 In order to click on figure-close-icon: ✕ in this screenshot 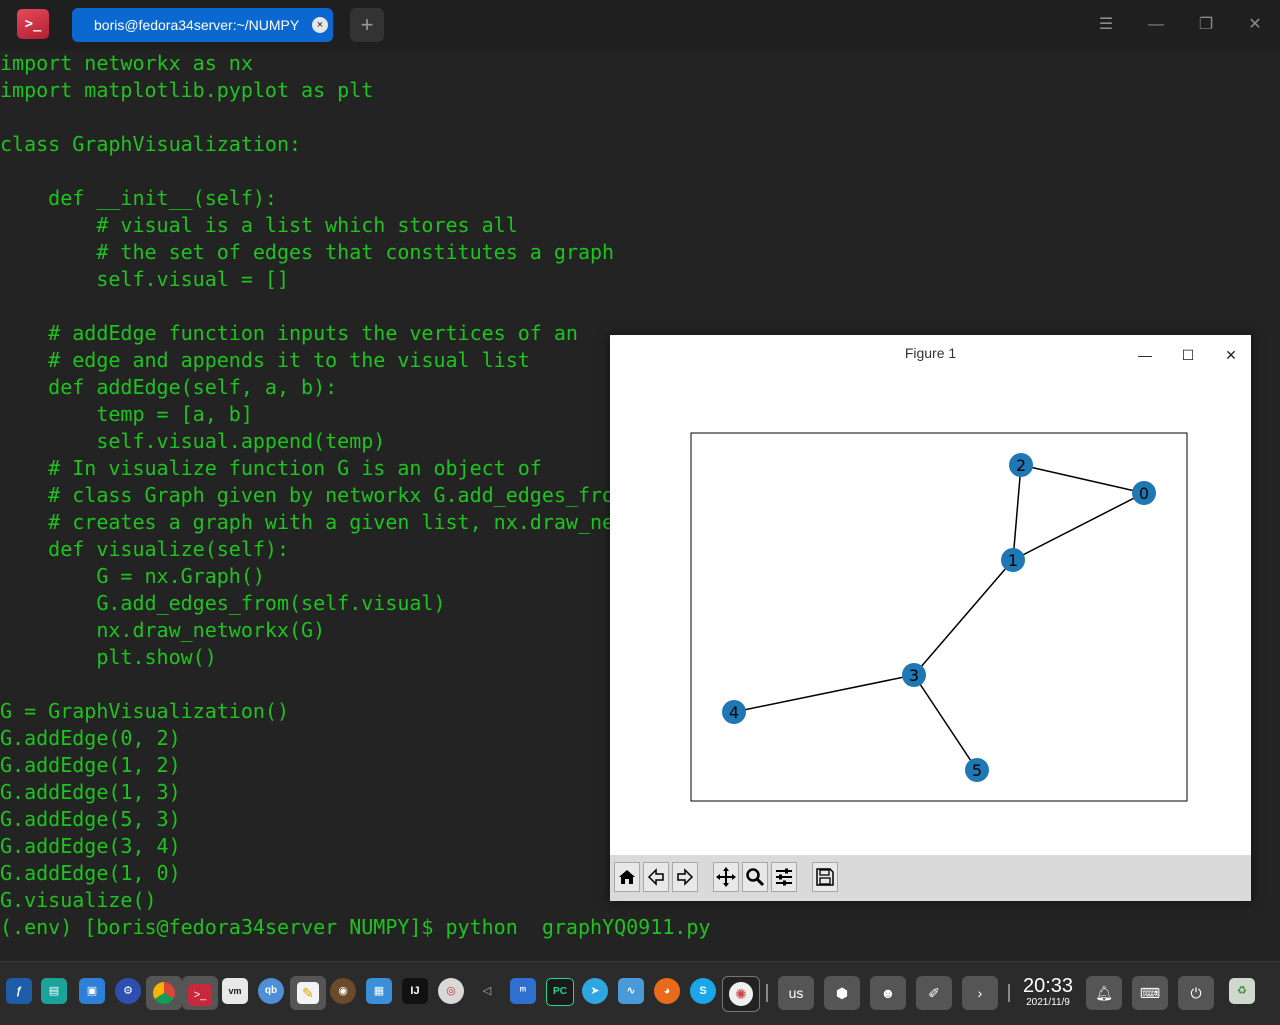, I will do `click(1231, 355)`.